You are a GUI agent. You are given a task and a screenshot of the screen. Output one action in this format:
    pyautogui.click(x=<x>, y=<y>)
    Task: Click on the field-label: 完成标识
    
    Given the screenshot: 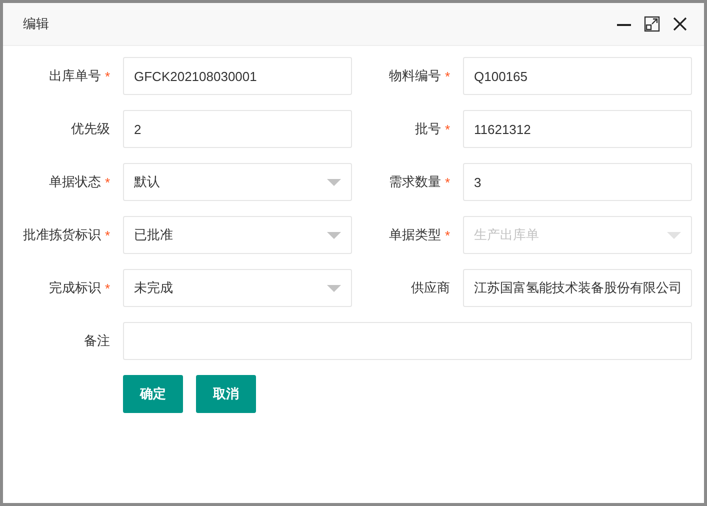 What is the action you would take?
    pyautogui.click(x=74, y=288)
    